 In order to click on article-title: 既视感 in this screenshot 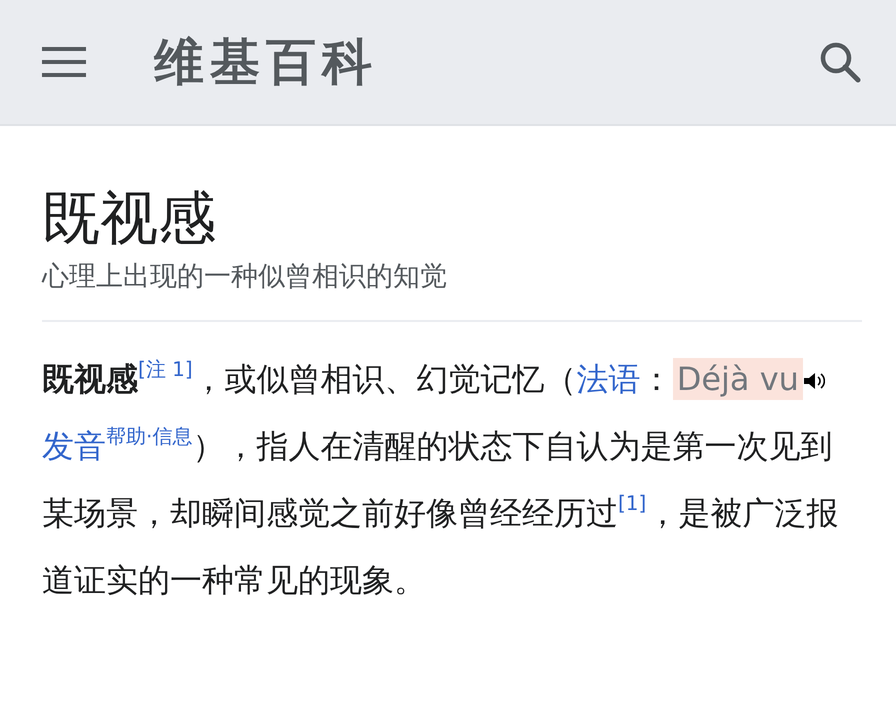, I will do `click(129, 219)`.